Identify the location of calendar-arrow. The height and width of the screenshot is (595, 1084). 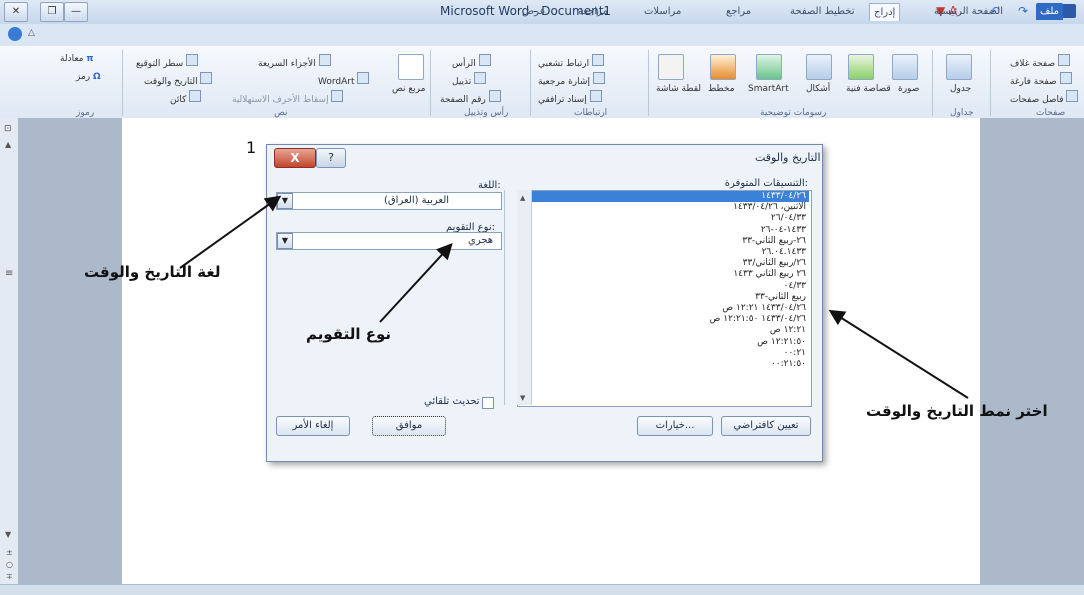
(416, 283).